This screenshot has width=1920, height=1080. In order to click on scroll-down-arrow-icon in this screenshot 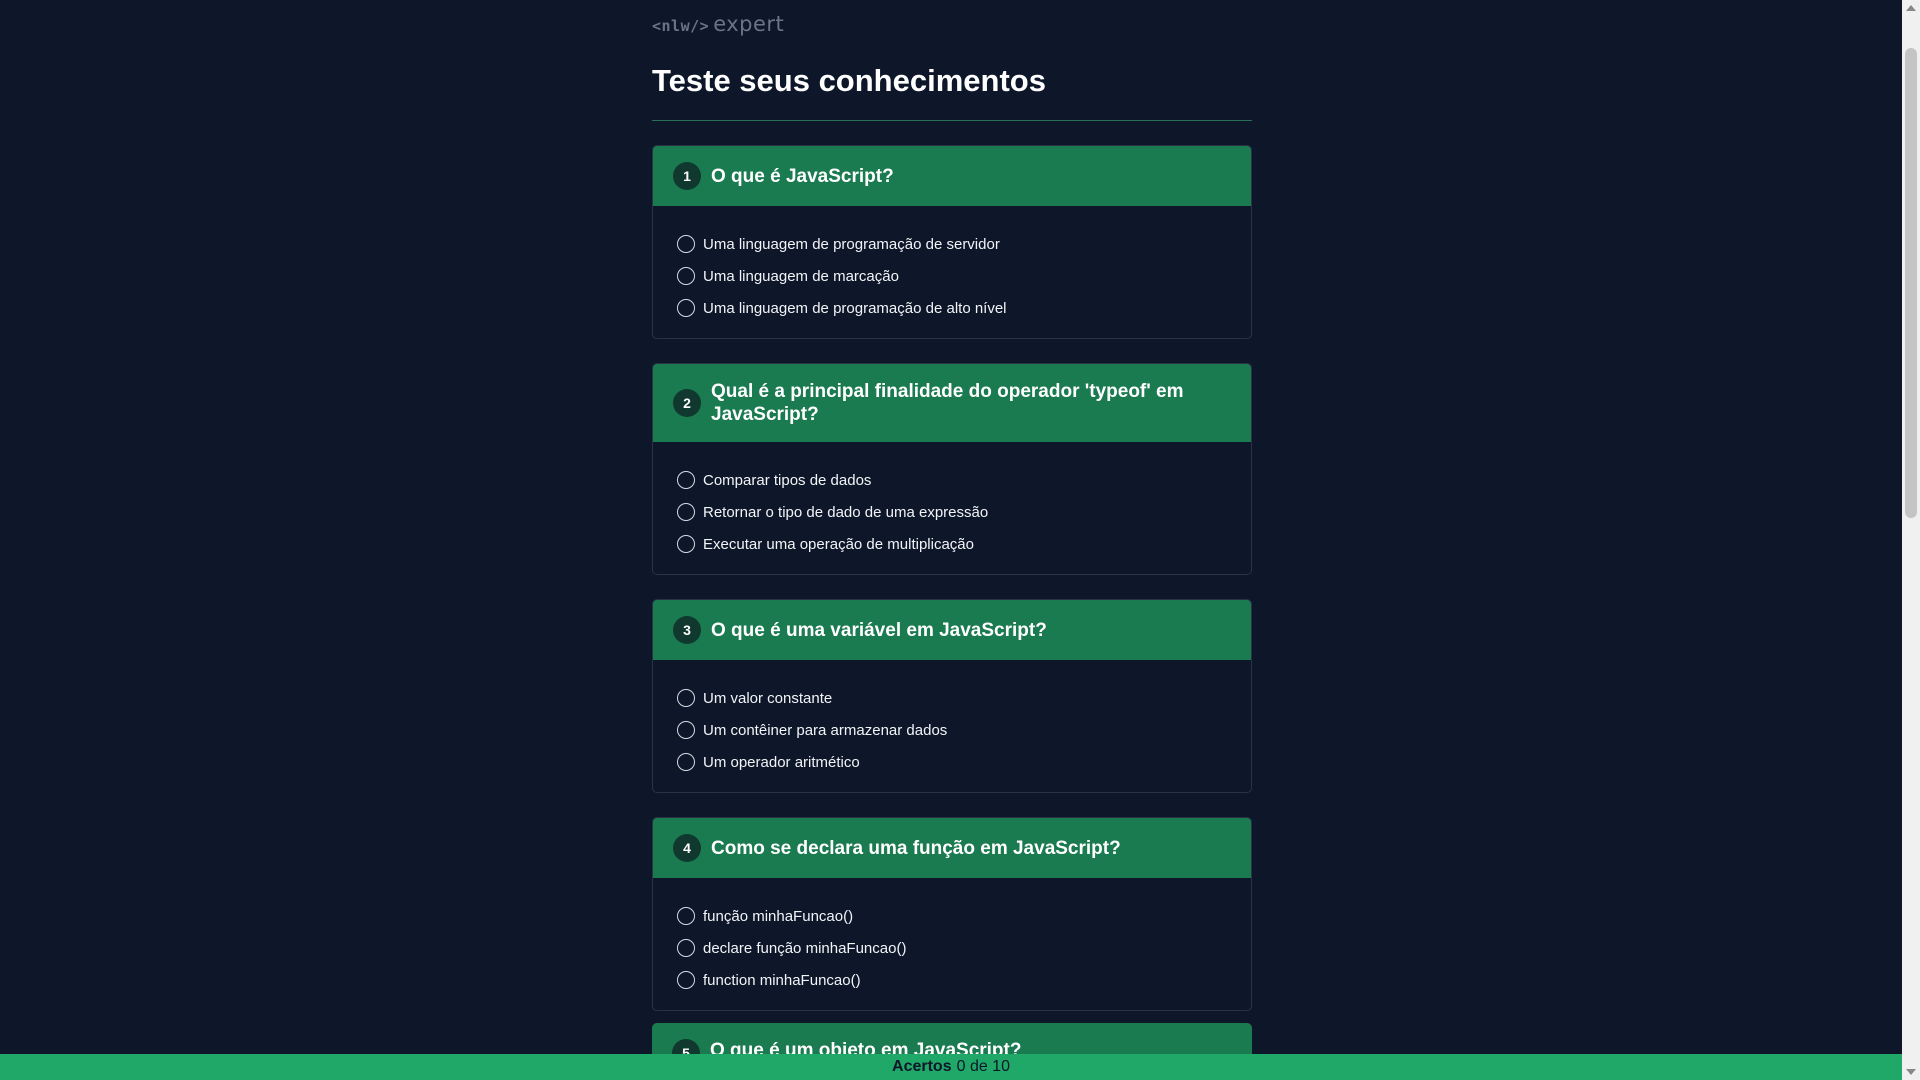, I will do `click(1911, 1072)`.